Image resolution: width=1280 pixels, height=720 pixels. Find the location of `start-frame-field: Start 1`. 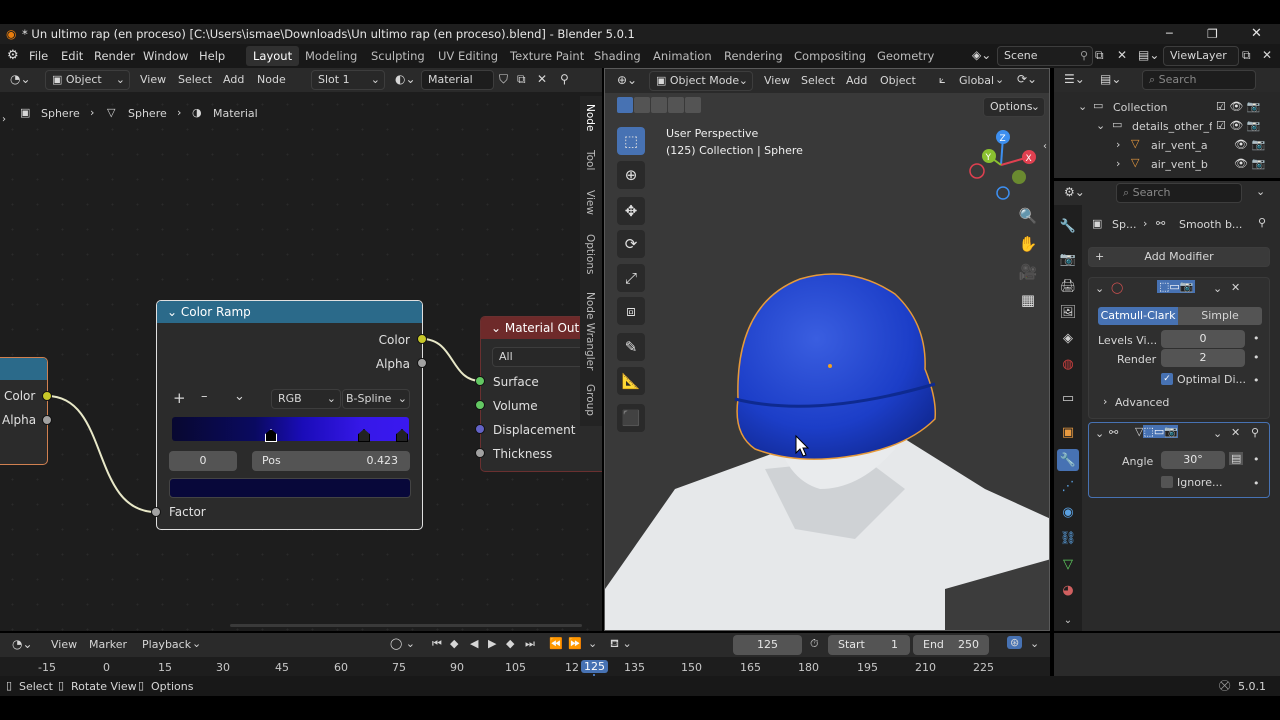

start-frame-field: Start 1 is located at coordinates (869, 645).